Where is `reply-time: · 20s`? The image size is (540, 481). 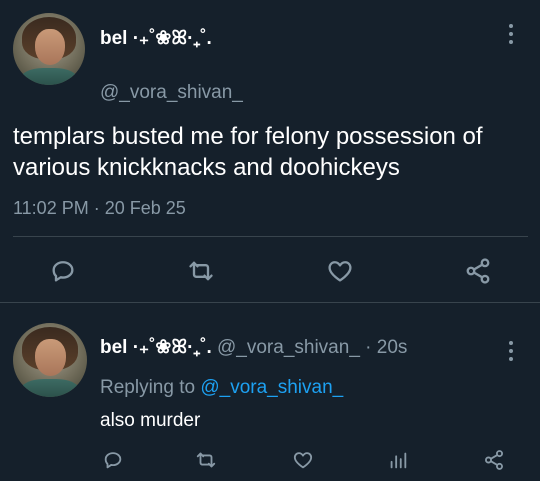 reply-time: · 20s is located at coordinates (386, 347).